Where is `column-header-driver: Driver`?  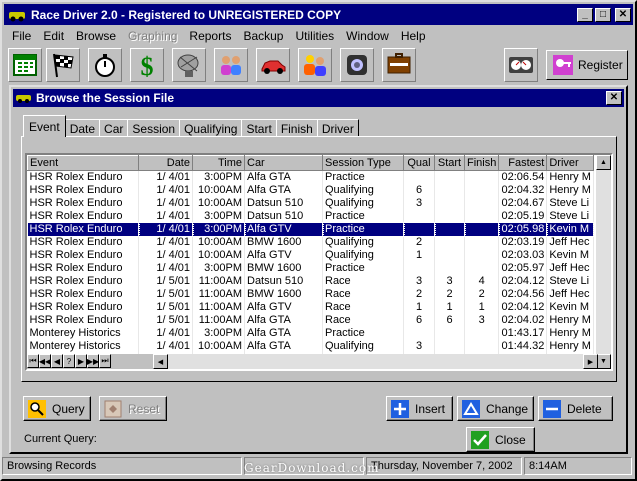
column-header-driver: Driver is located at coordinates (570, 163).